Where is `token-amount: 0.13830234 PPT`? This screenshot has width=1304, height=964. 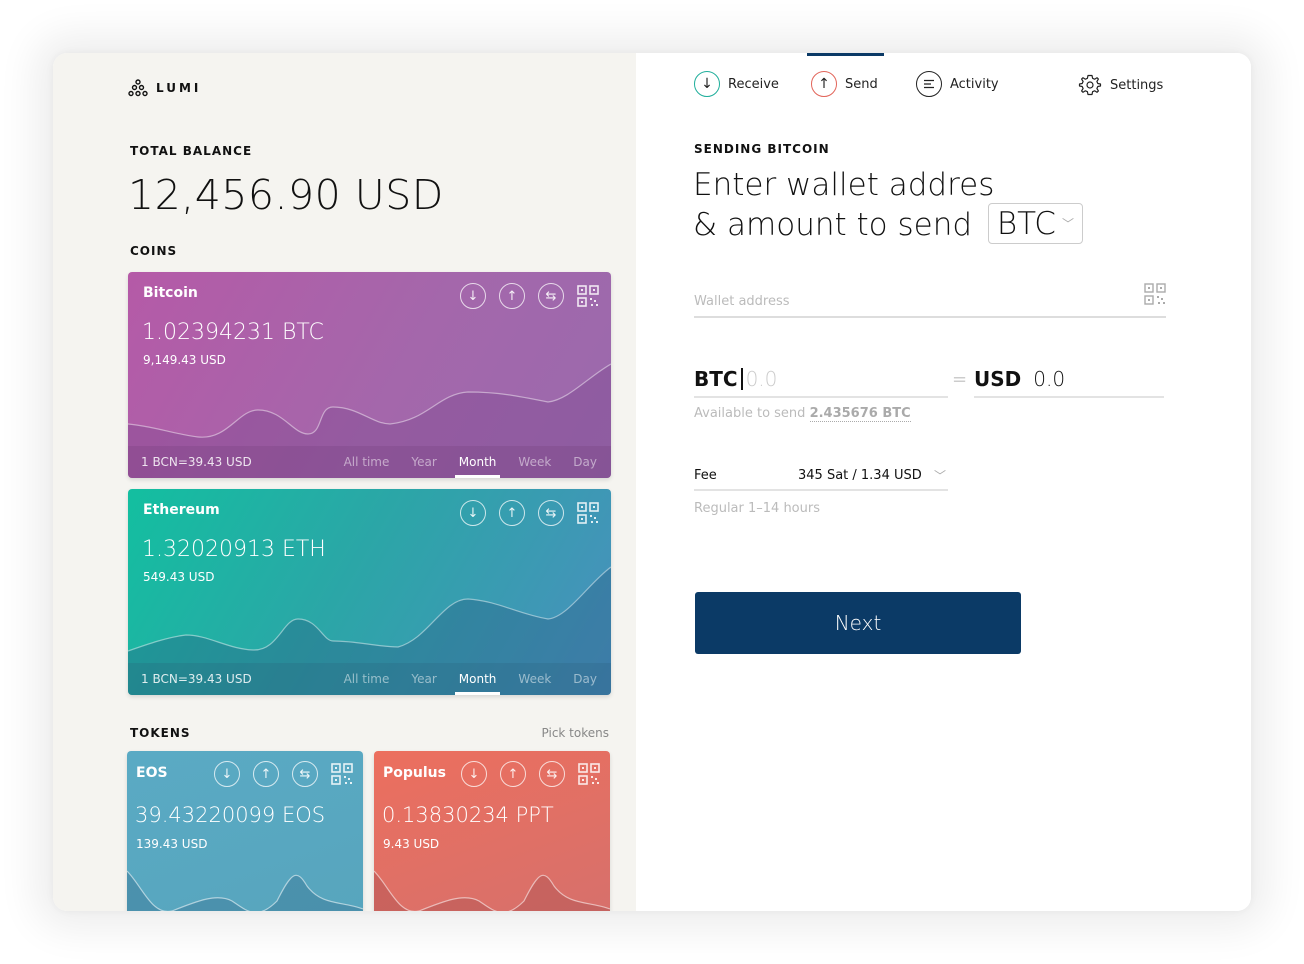 token-amount: 0.13830234 PPT is located at coordinates (468, 815).